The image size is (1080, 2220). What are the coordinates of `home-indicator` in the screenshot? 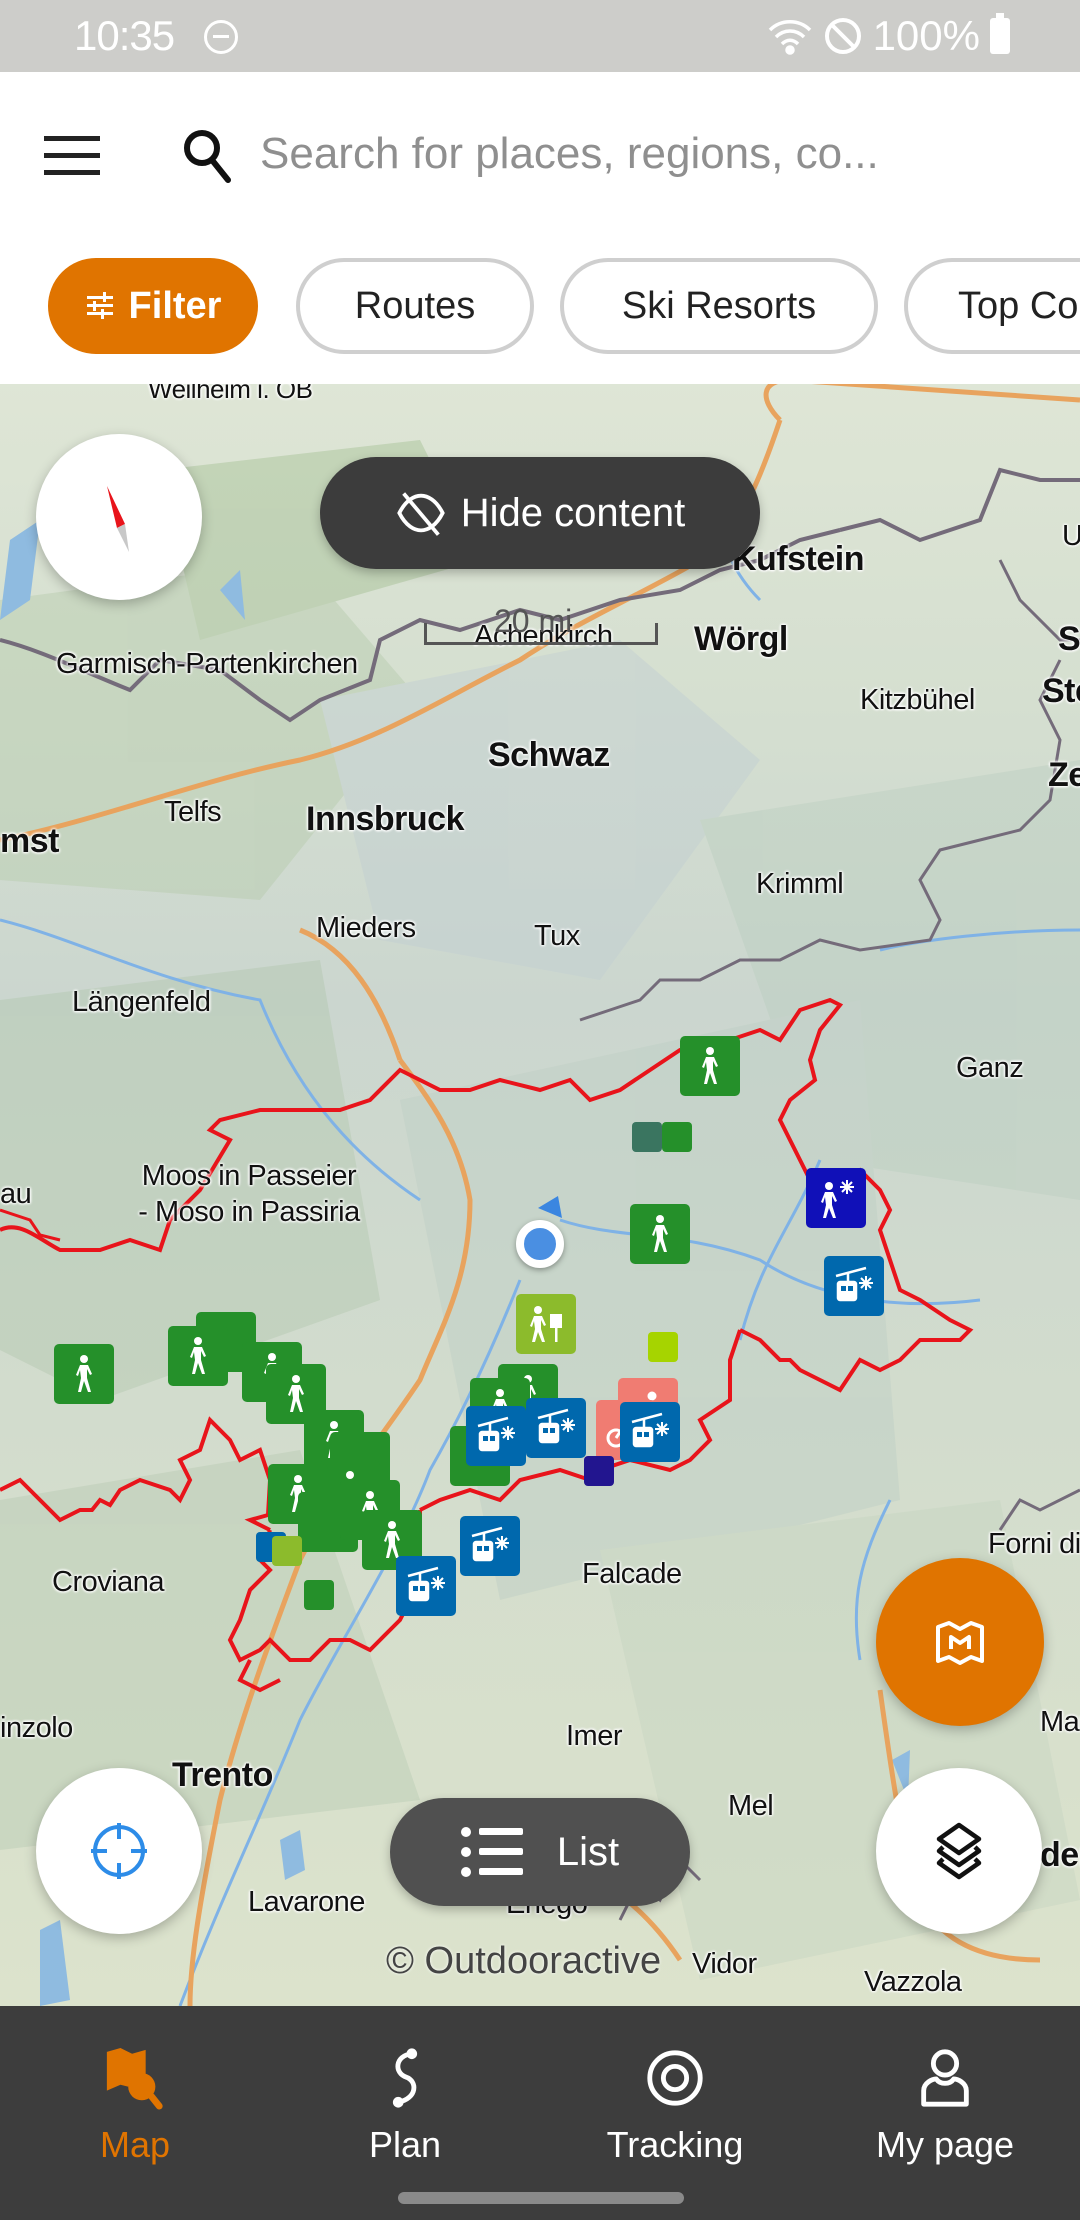 It's located at (541, 2198).